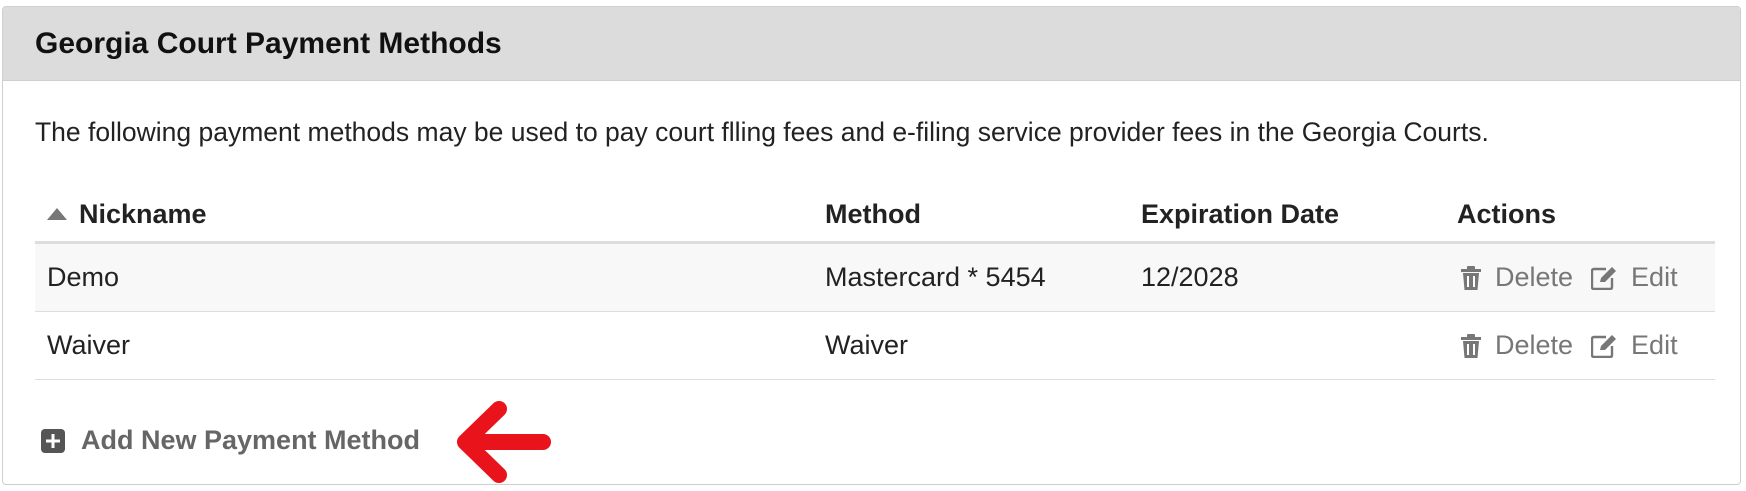  What do you see at coordinates (504, 442) in the screenshot?
I see `red-arrow-icon` at bounding box center [504, 442].